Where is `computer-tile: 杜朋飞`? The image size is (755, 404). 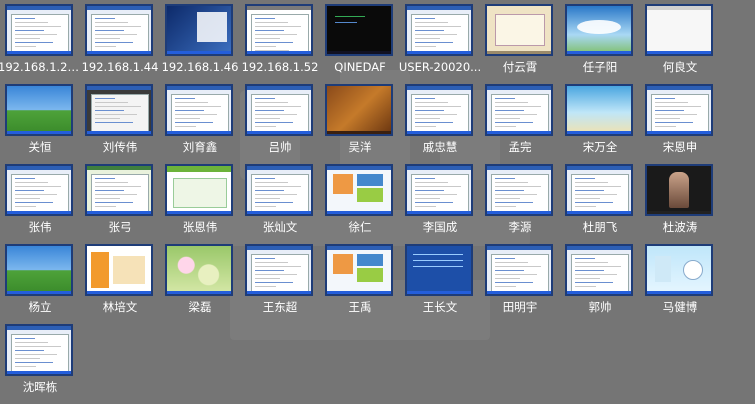
computer-tile: 杜朋飞 is located at coordinates (599, 201).